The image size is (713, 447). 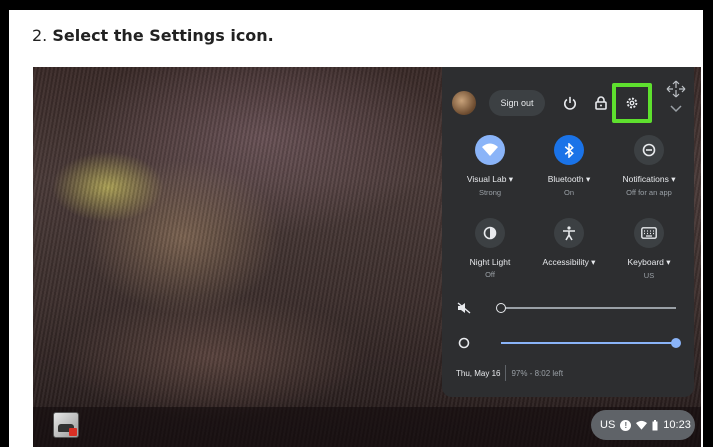 What do you see at coordinates (676, 109) in the screenshot?
I see `chevron-down-icon` at bounding box center [676, 109].